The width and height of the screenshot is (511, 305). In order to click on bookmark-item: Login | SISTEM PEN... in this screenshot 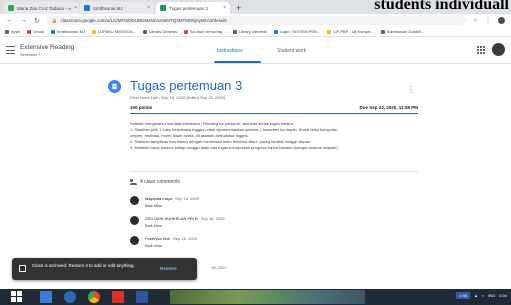, I will do `click(296, 31)`.